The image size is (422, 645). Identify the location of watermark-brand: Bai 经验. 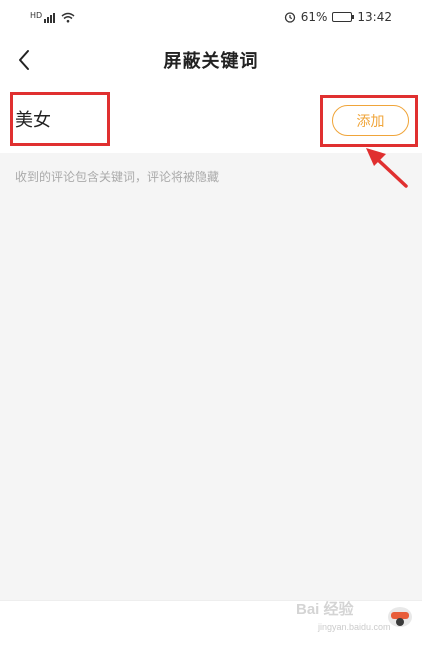
(325, 609).